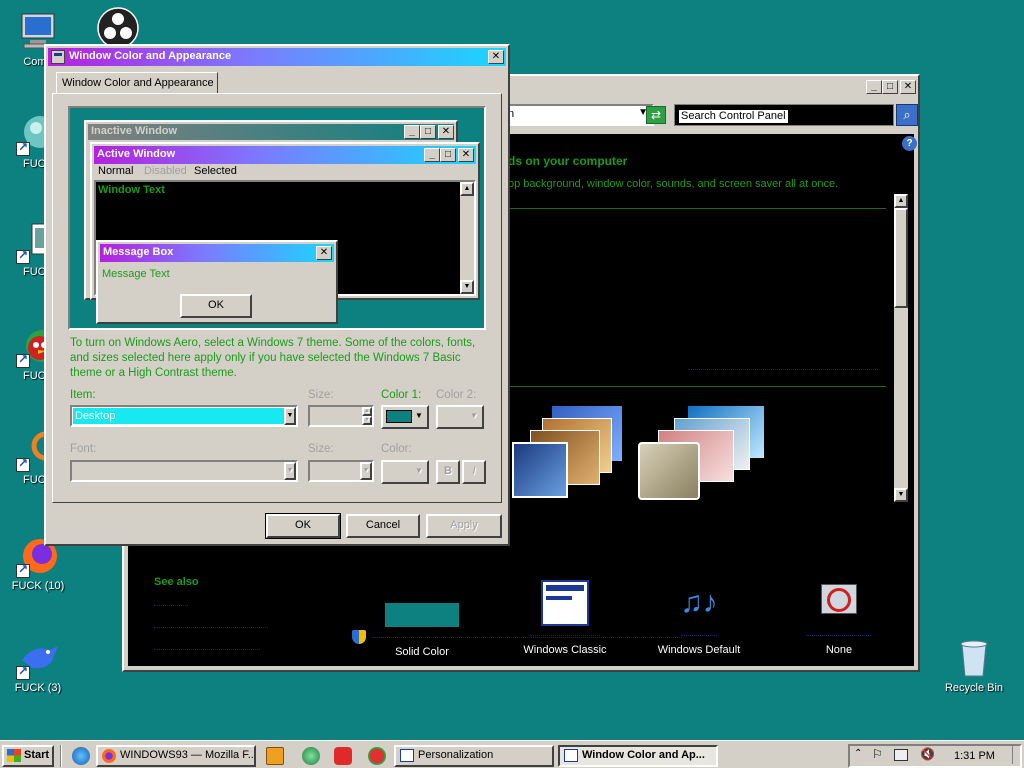 The image size is (1024, 768). What do you see at coordinates (456, 755) in the screenshot?
I see `taskbar-item-label: Personalization` at bounding box center [456, 755].